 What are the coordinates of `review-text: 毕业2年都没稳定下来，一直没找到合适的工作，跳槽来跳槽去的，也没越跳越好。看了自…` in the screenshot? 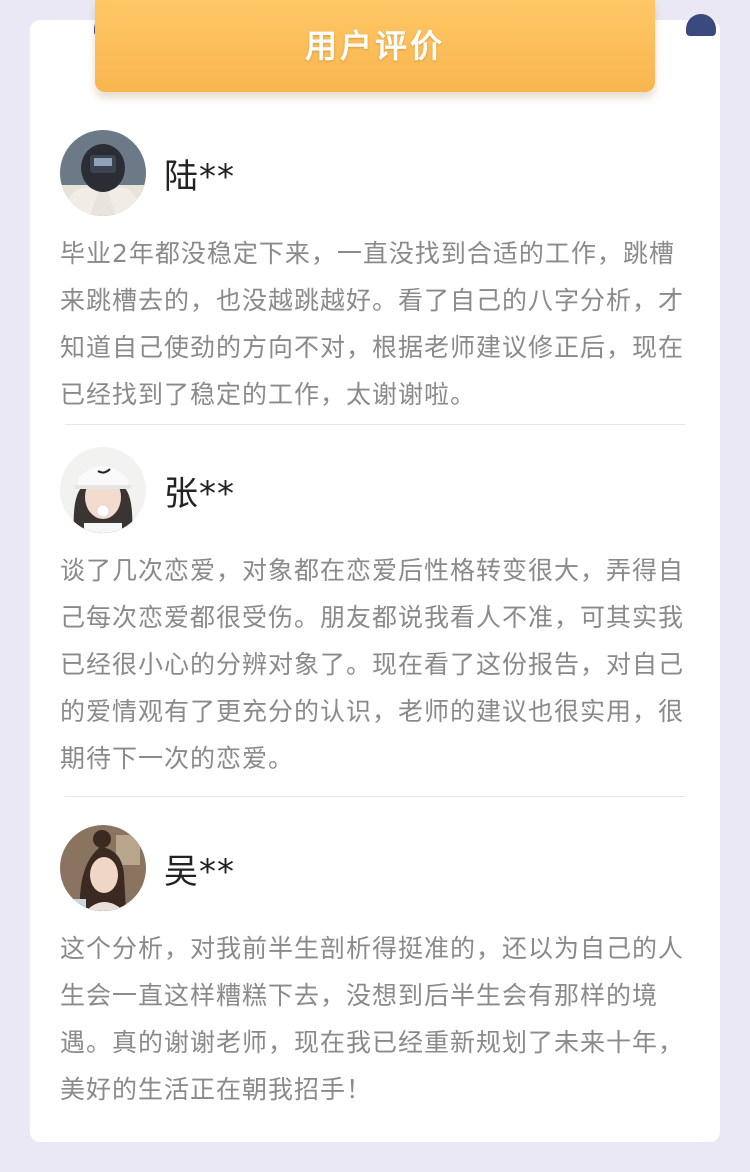 It's located at (372, 324).